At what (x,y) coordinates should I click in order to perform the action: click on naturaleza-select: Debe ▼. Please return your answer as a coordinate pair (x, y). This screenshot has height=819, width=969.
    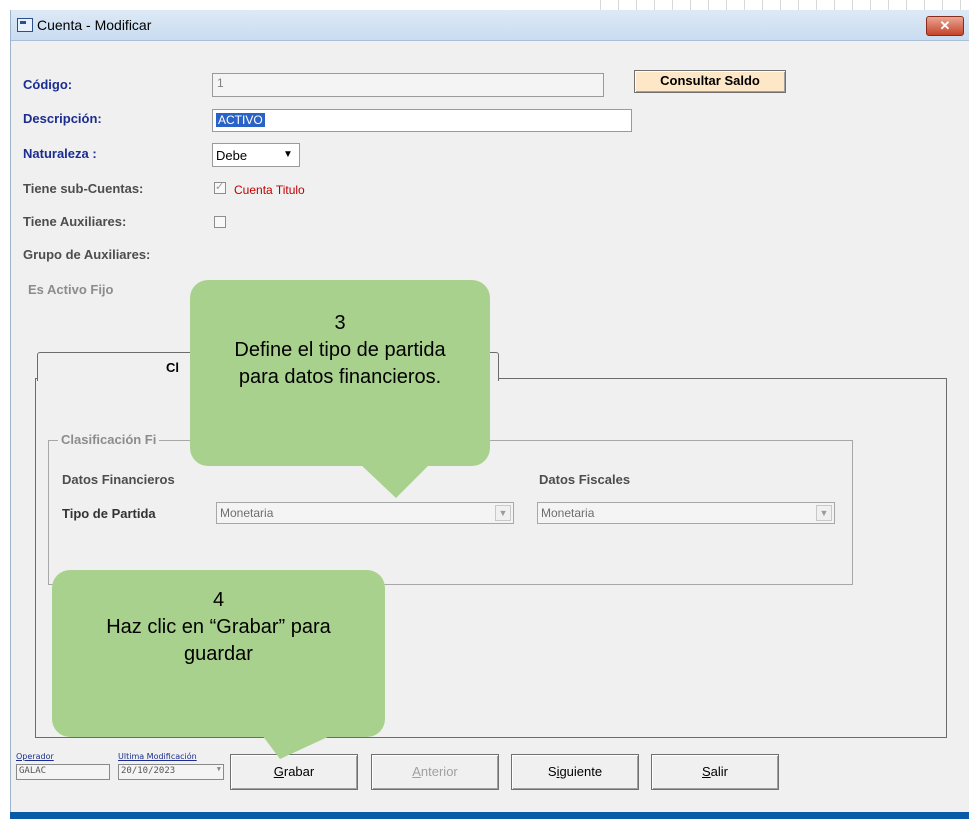
    Looking at the image, I should click on (256, 155).